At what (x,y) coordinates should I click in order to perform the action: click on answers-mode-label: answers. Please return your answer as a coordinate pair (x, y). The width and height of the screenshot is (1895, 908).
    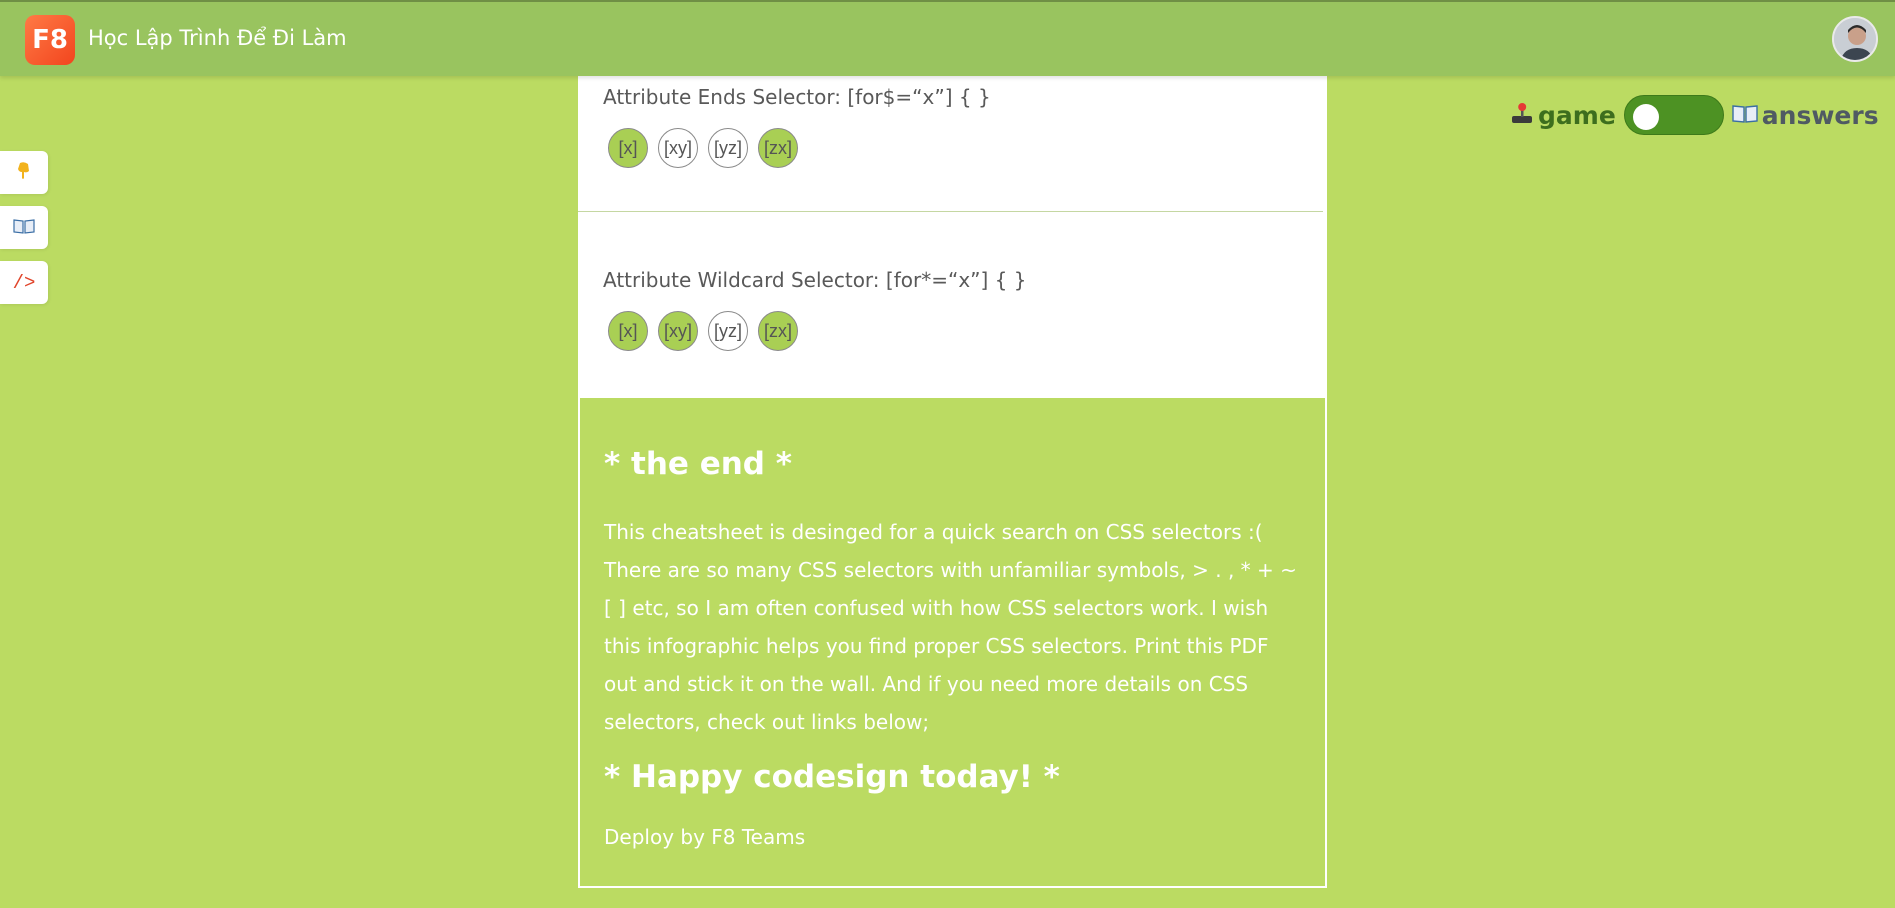
    Looking at the image, I should click on (1820, 115).